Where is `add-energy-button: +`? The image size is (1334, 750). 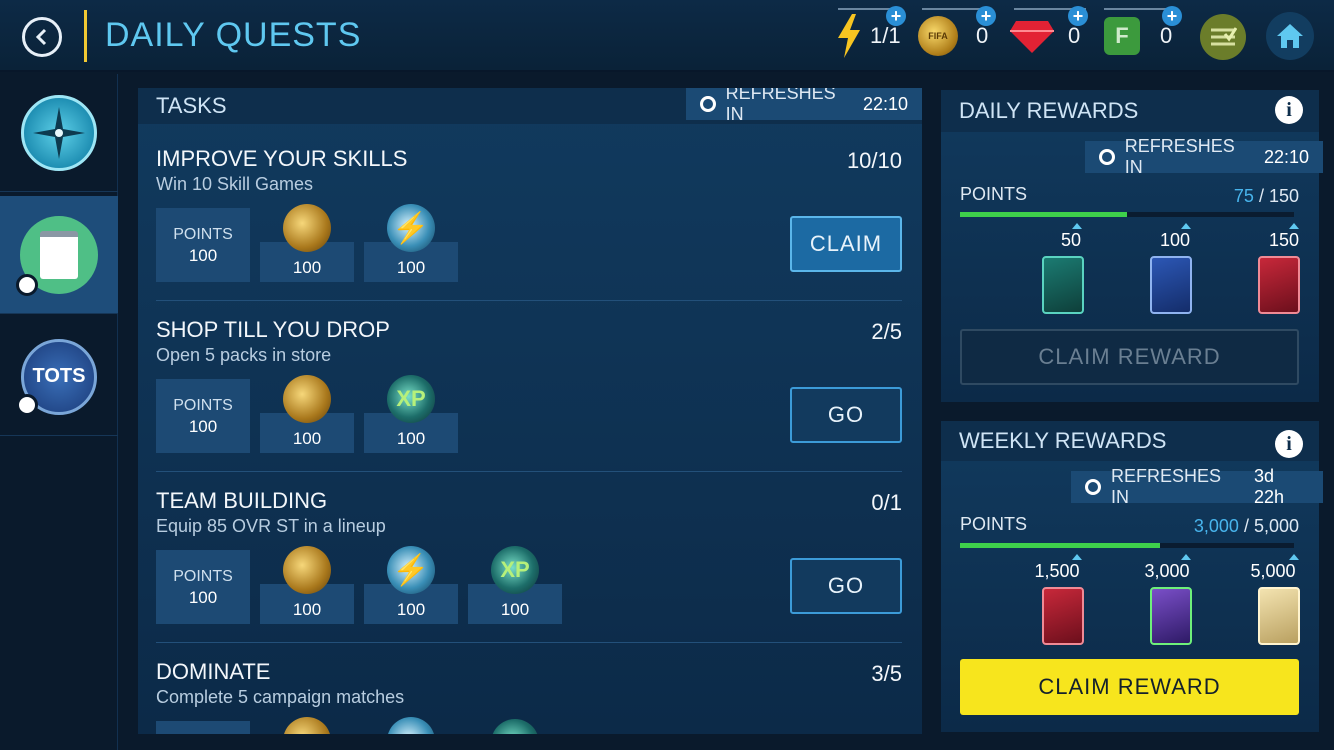 add-energy-button: + is located at coordinates (896, 16).